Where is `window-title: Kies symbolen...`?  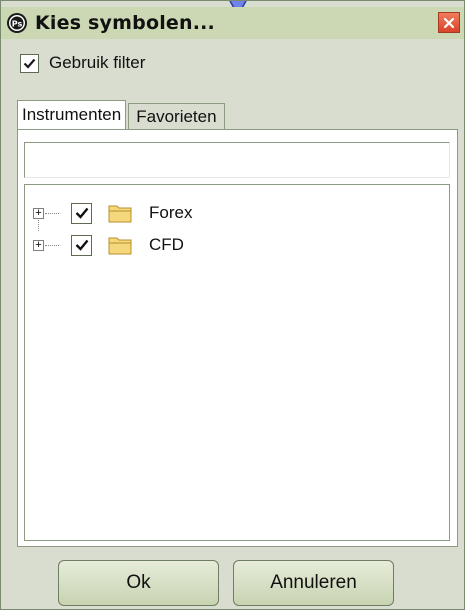
window-title: Kies symbolen... is located at coordinates (125, 23).